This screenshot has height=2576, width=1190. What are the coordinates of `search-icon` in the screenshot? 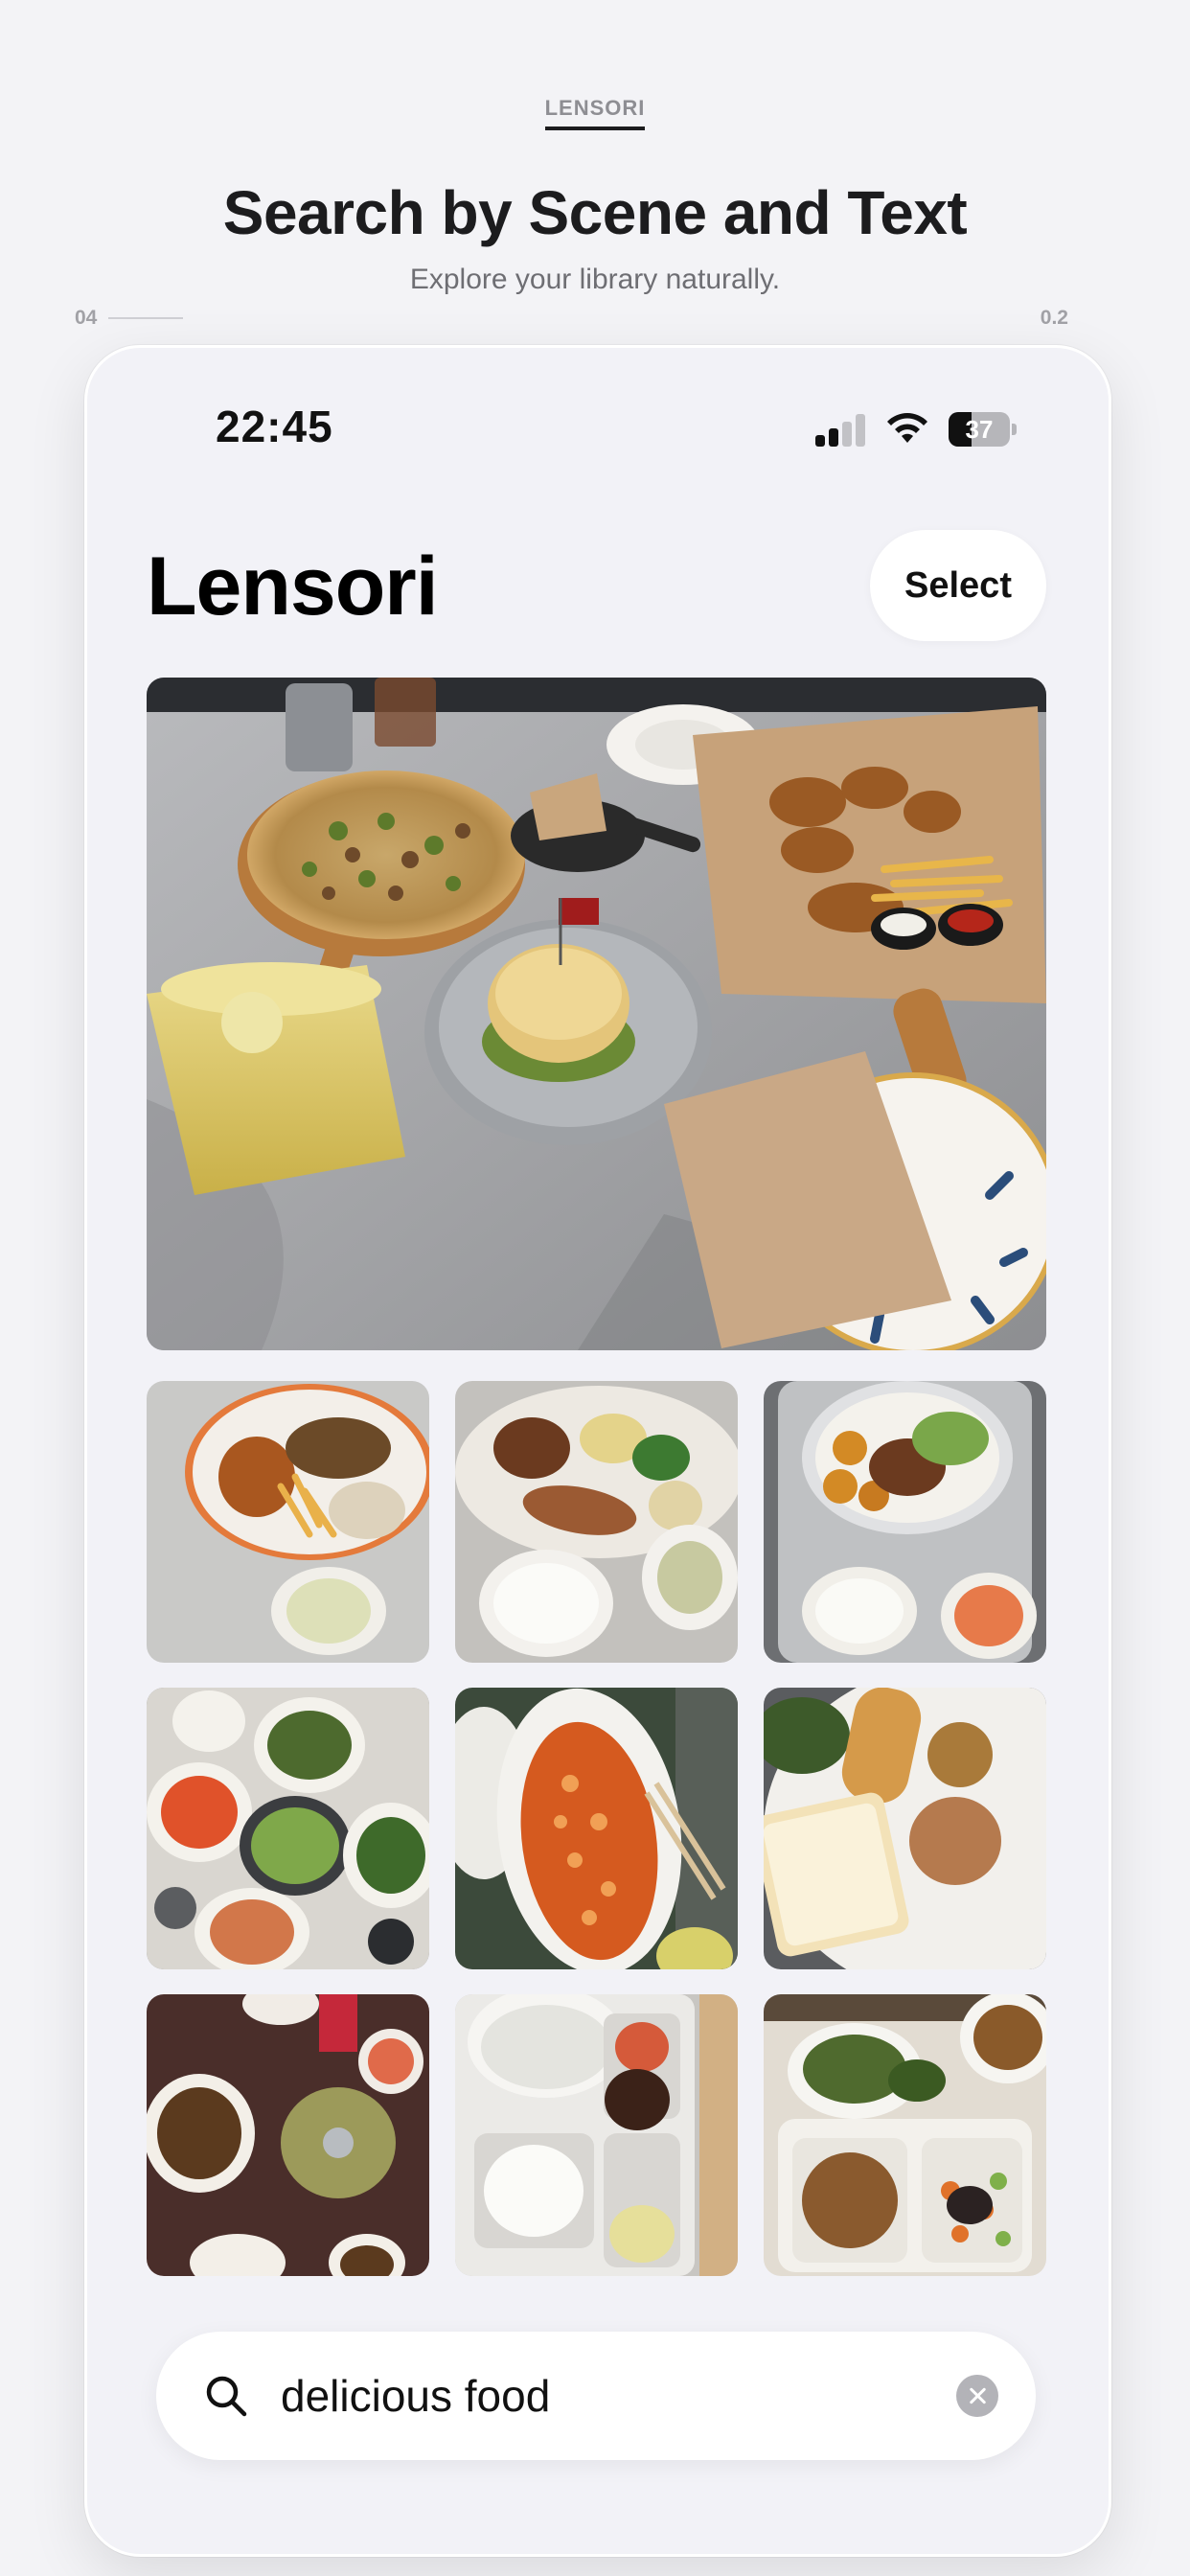 It's located at (226, 2396).